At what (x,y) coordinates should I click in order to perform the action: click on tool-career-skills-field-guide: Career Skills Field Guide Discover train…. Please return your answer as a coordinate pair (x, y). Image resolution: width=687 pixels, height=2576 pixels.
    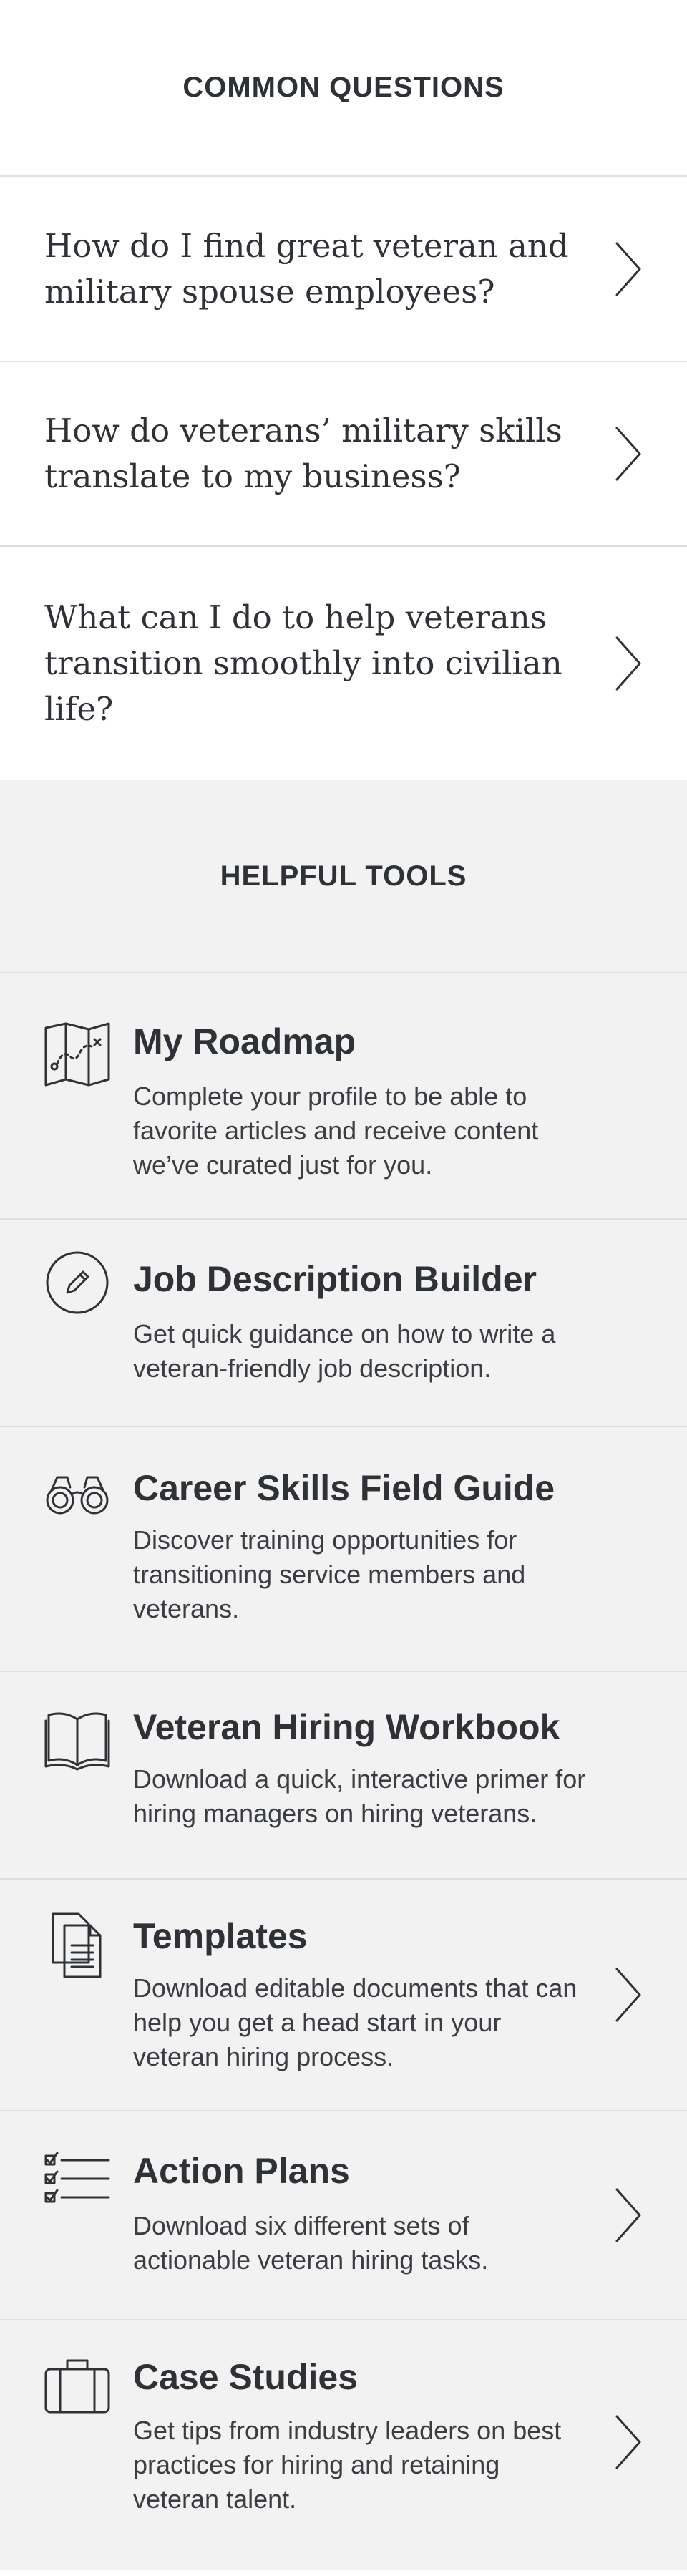
    Looking at the image, I should click on (343, 1549).